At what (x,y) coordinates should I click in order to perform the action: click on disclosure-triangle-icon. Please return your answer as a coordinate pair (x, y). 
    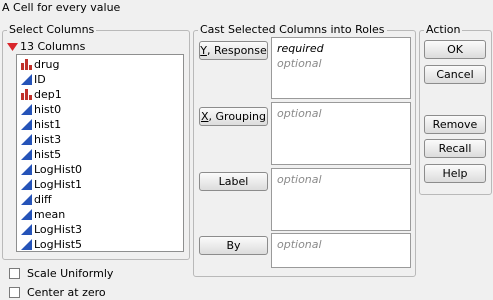
    Looking at the image, I should click on (12, 47).